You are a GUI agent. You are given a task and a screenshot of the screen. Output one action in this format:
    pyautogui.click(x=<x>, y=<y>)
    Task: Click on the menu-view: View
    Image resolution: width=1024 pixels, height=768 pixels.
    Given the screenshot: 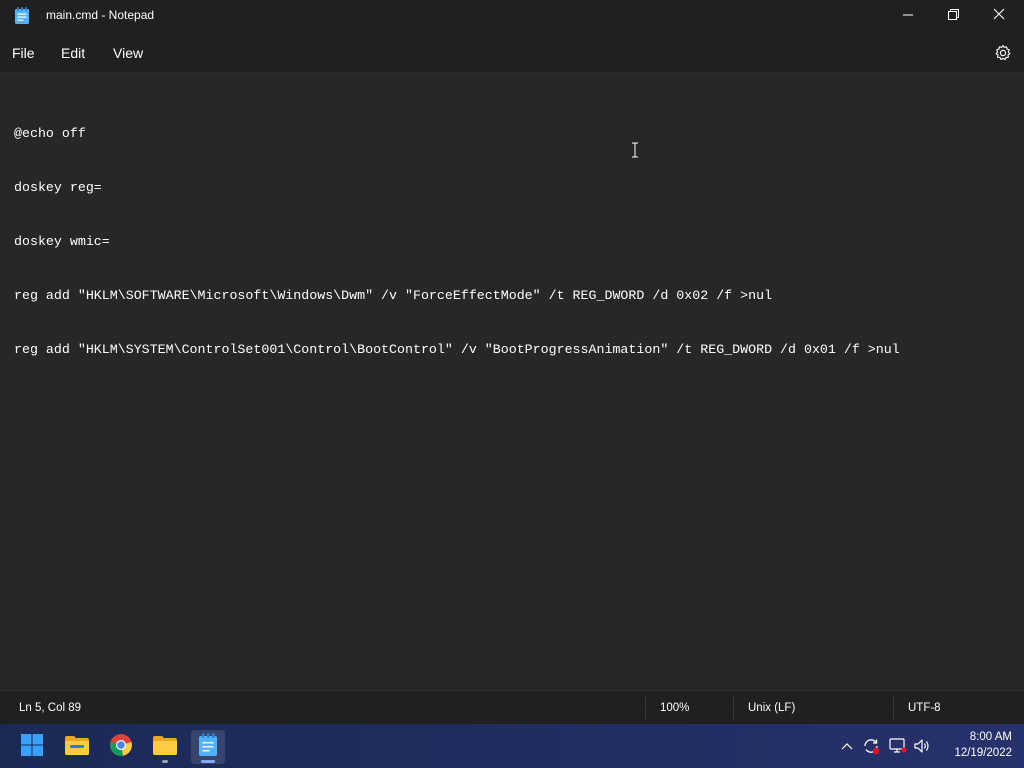 What is the action you would take?
    pyautogui.click(x=128, y=53)
    